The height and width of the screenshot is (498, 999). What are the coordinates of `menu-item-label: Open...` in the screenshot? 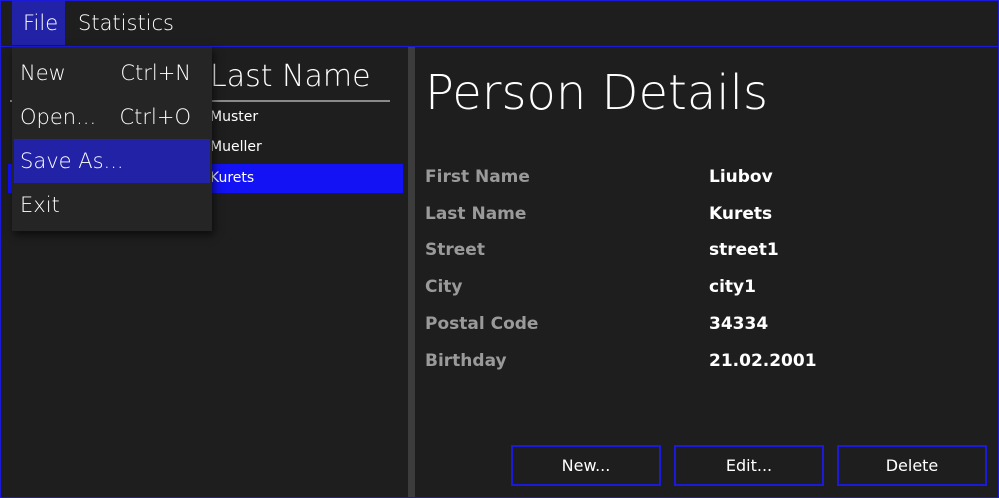 It's located at (58, 117).